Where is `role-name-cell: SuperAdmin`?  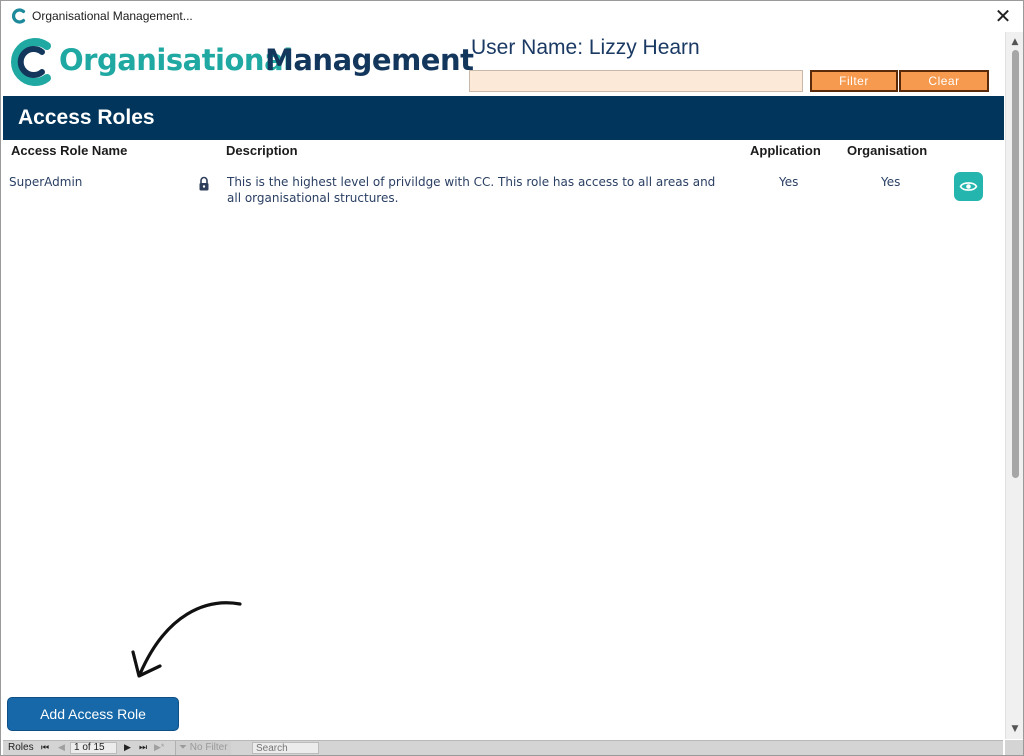 role-name-cell: SuperAdmin is located at coordinates (45, 182).